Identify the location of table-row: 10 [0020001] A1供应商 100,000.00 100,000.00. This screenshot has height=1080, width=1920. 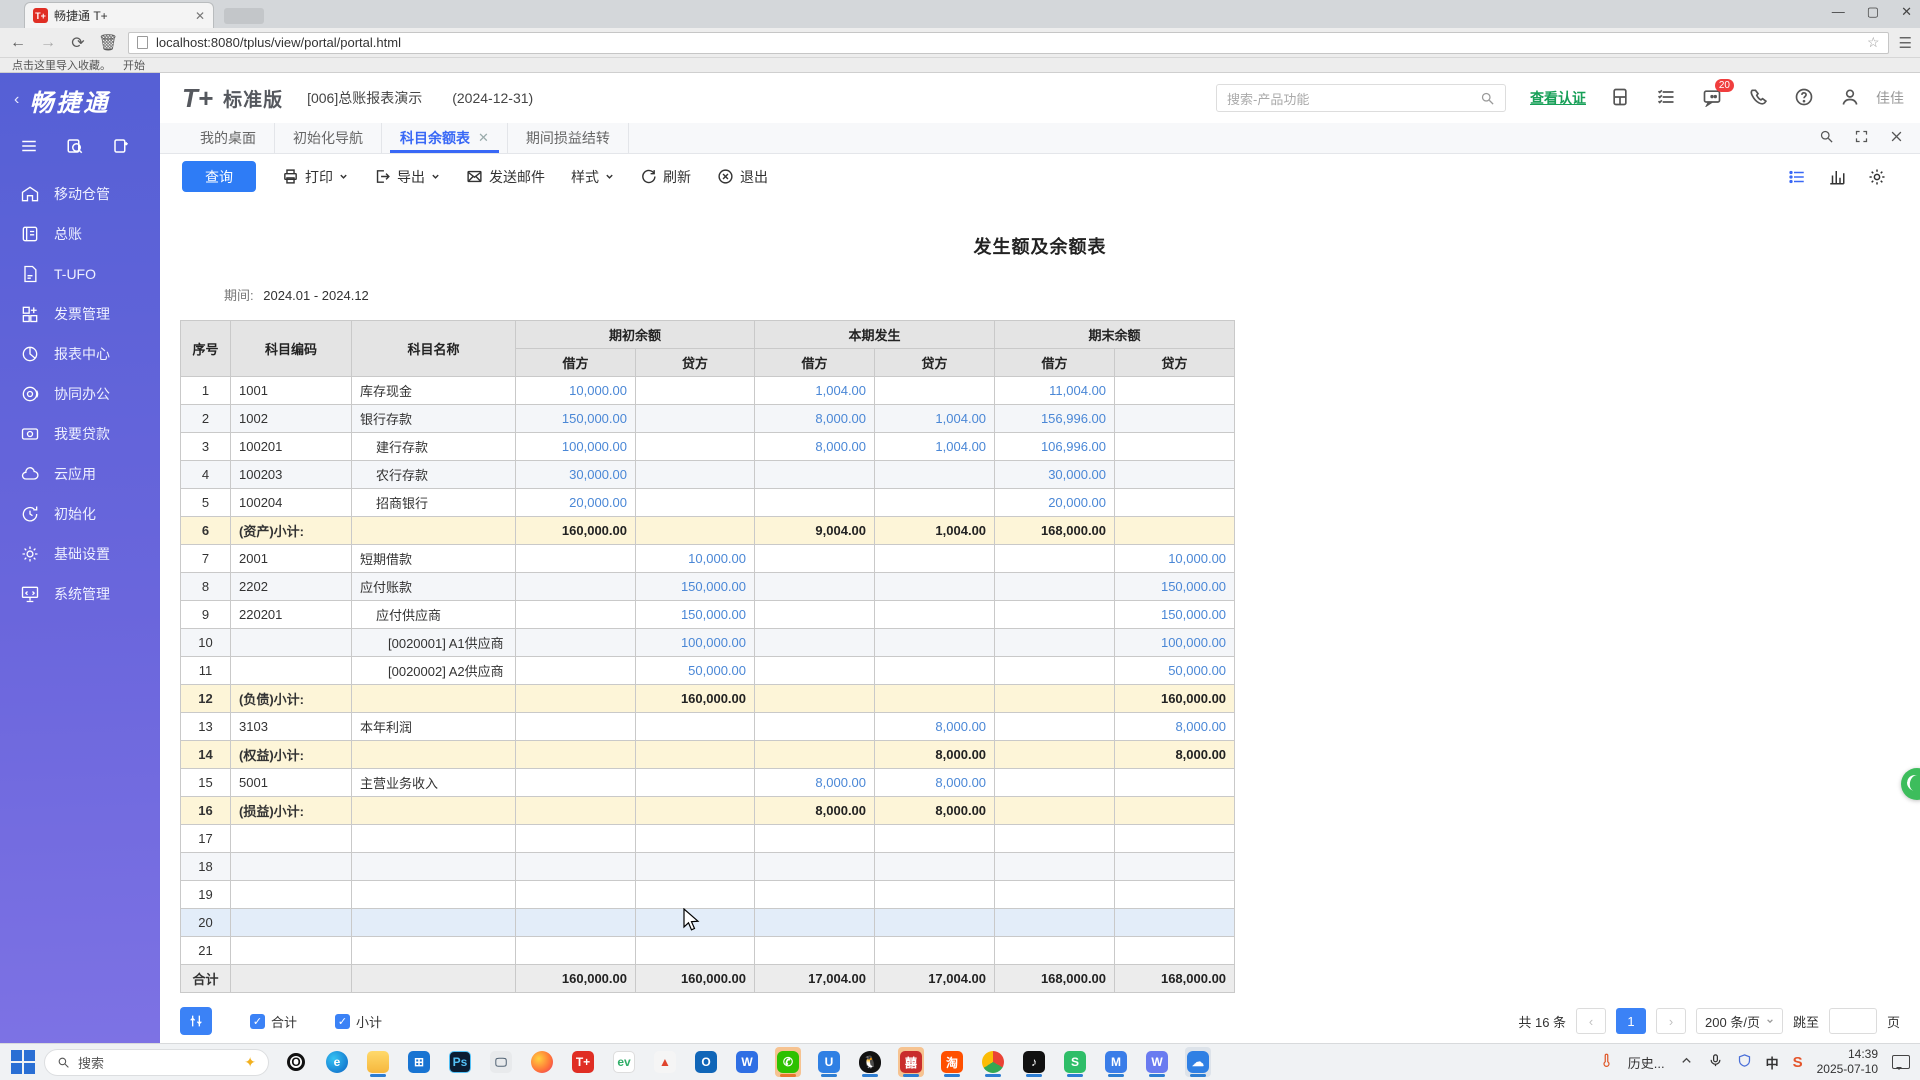
(708, 642).